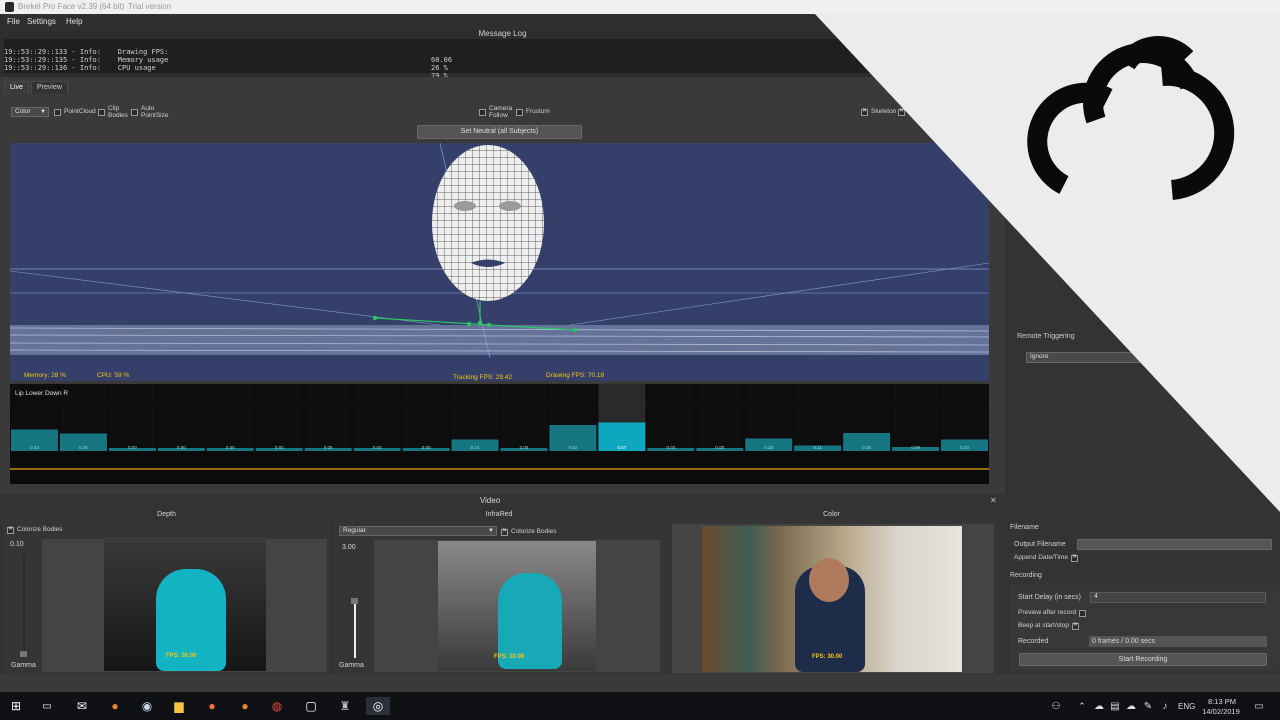 The image size is (1280, 720). What do you see at coordinates (1024, 527) in the screenshot?
I see `filename-section: Filename` at bounding box center [1024, 527].